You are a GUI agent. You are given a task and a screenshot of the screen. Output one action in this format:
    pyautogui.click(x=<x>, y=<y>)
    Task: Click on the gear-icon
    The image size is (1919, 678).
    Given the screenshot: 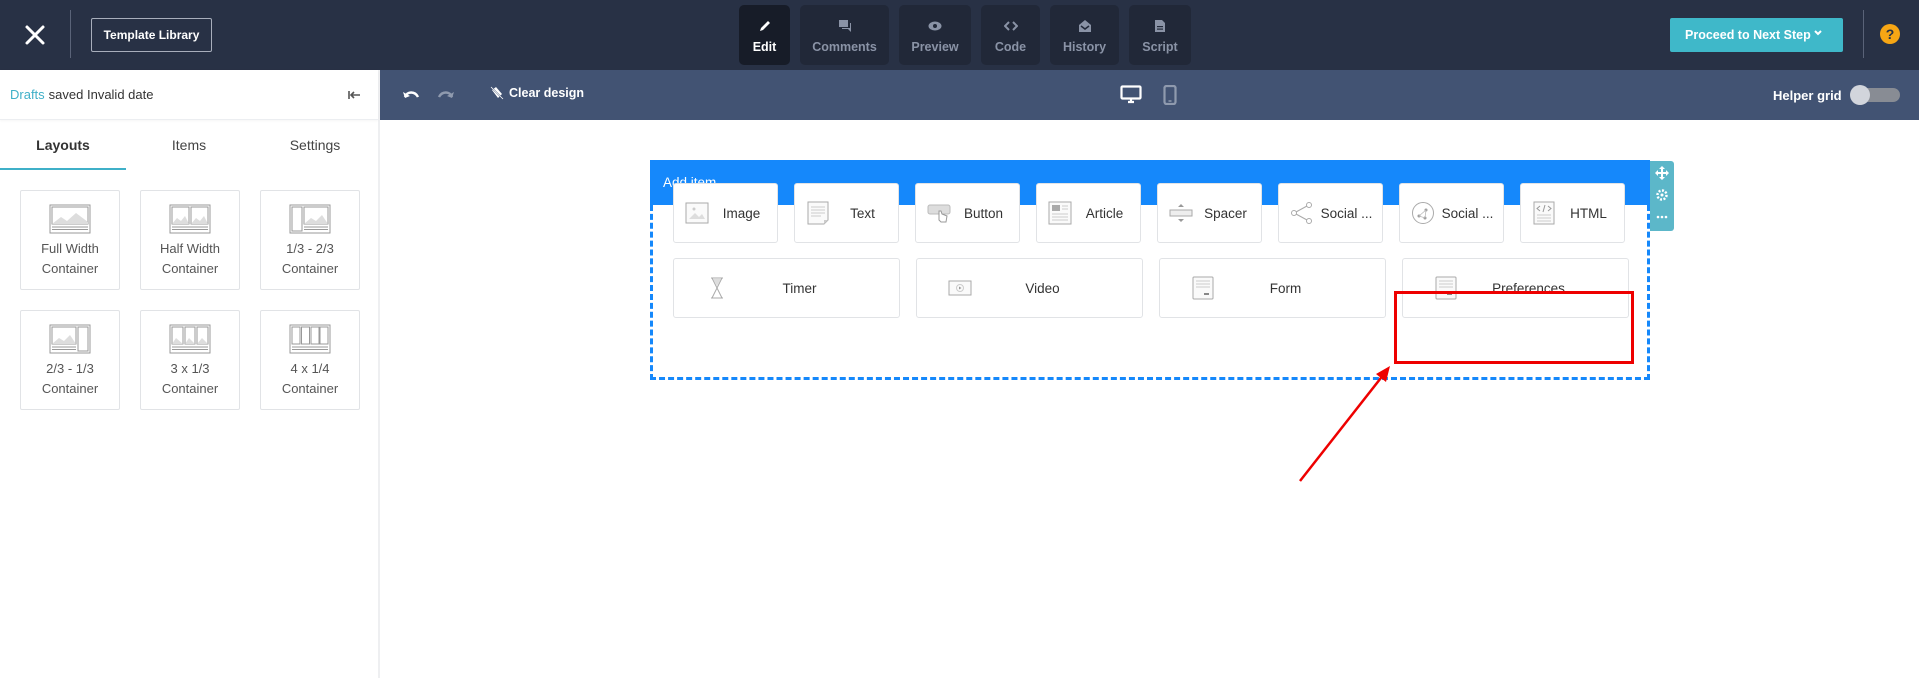 What is the action you would take?
    pyautogui.click(x=1662, y=195)
    